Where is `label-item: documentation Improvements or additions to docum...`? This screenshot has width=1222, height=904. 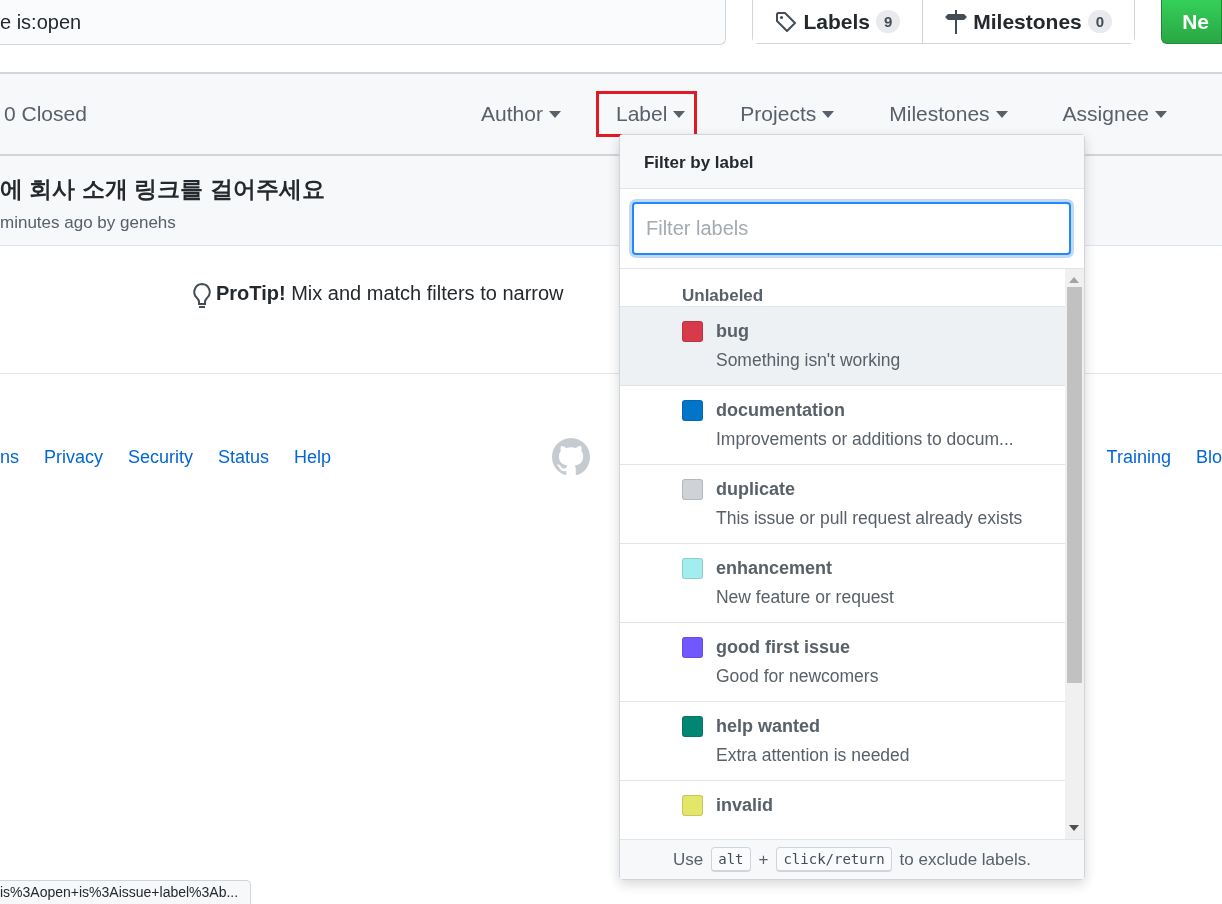 label-item: documentation Improvements or additions to docum... is located at coordinates (842, 425).